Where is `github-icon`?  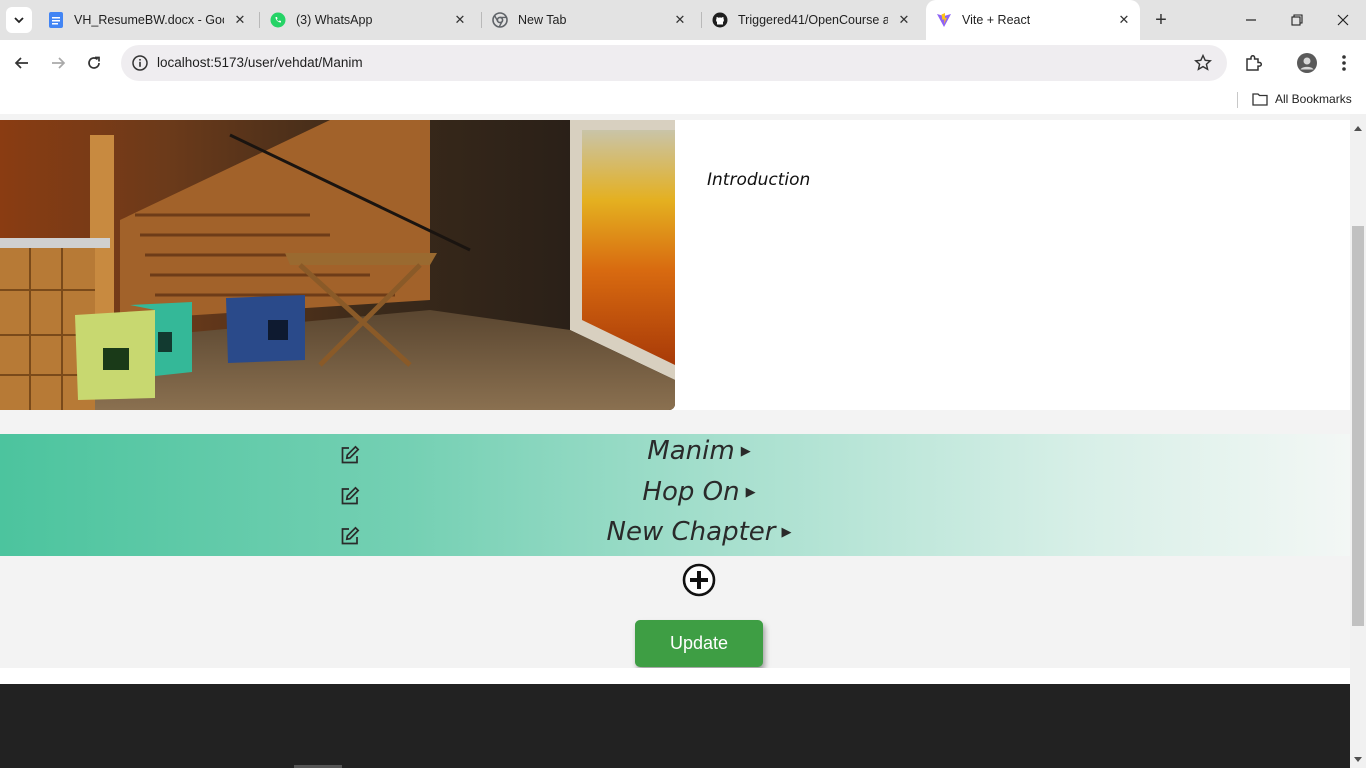 github-icon is located at coordinates (720, 20).